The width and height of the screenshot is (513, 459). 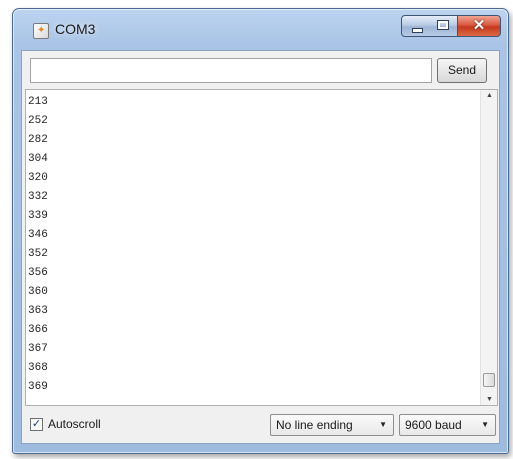 I want to click on close-icon: ✕, so click(x=479, y=25).